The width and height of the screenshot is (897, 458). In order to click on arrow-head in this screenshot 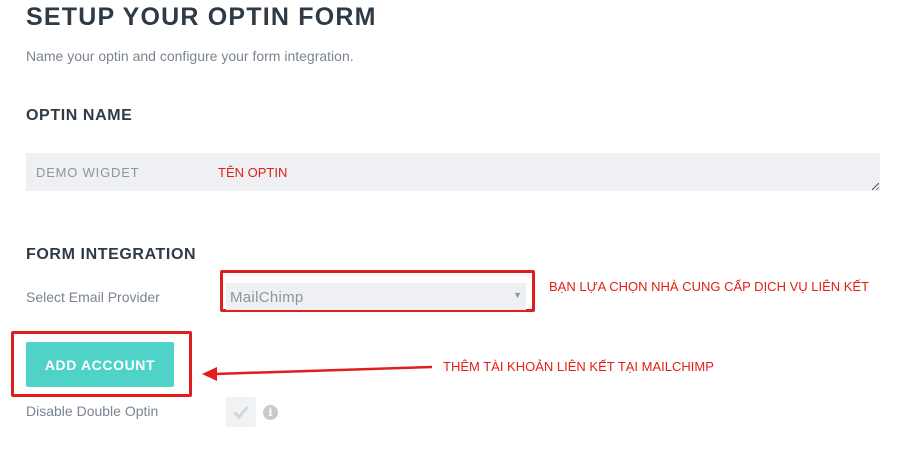, I will do `click(209, 374)`.